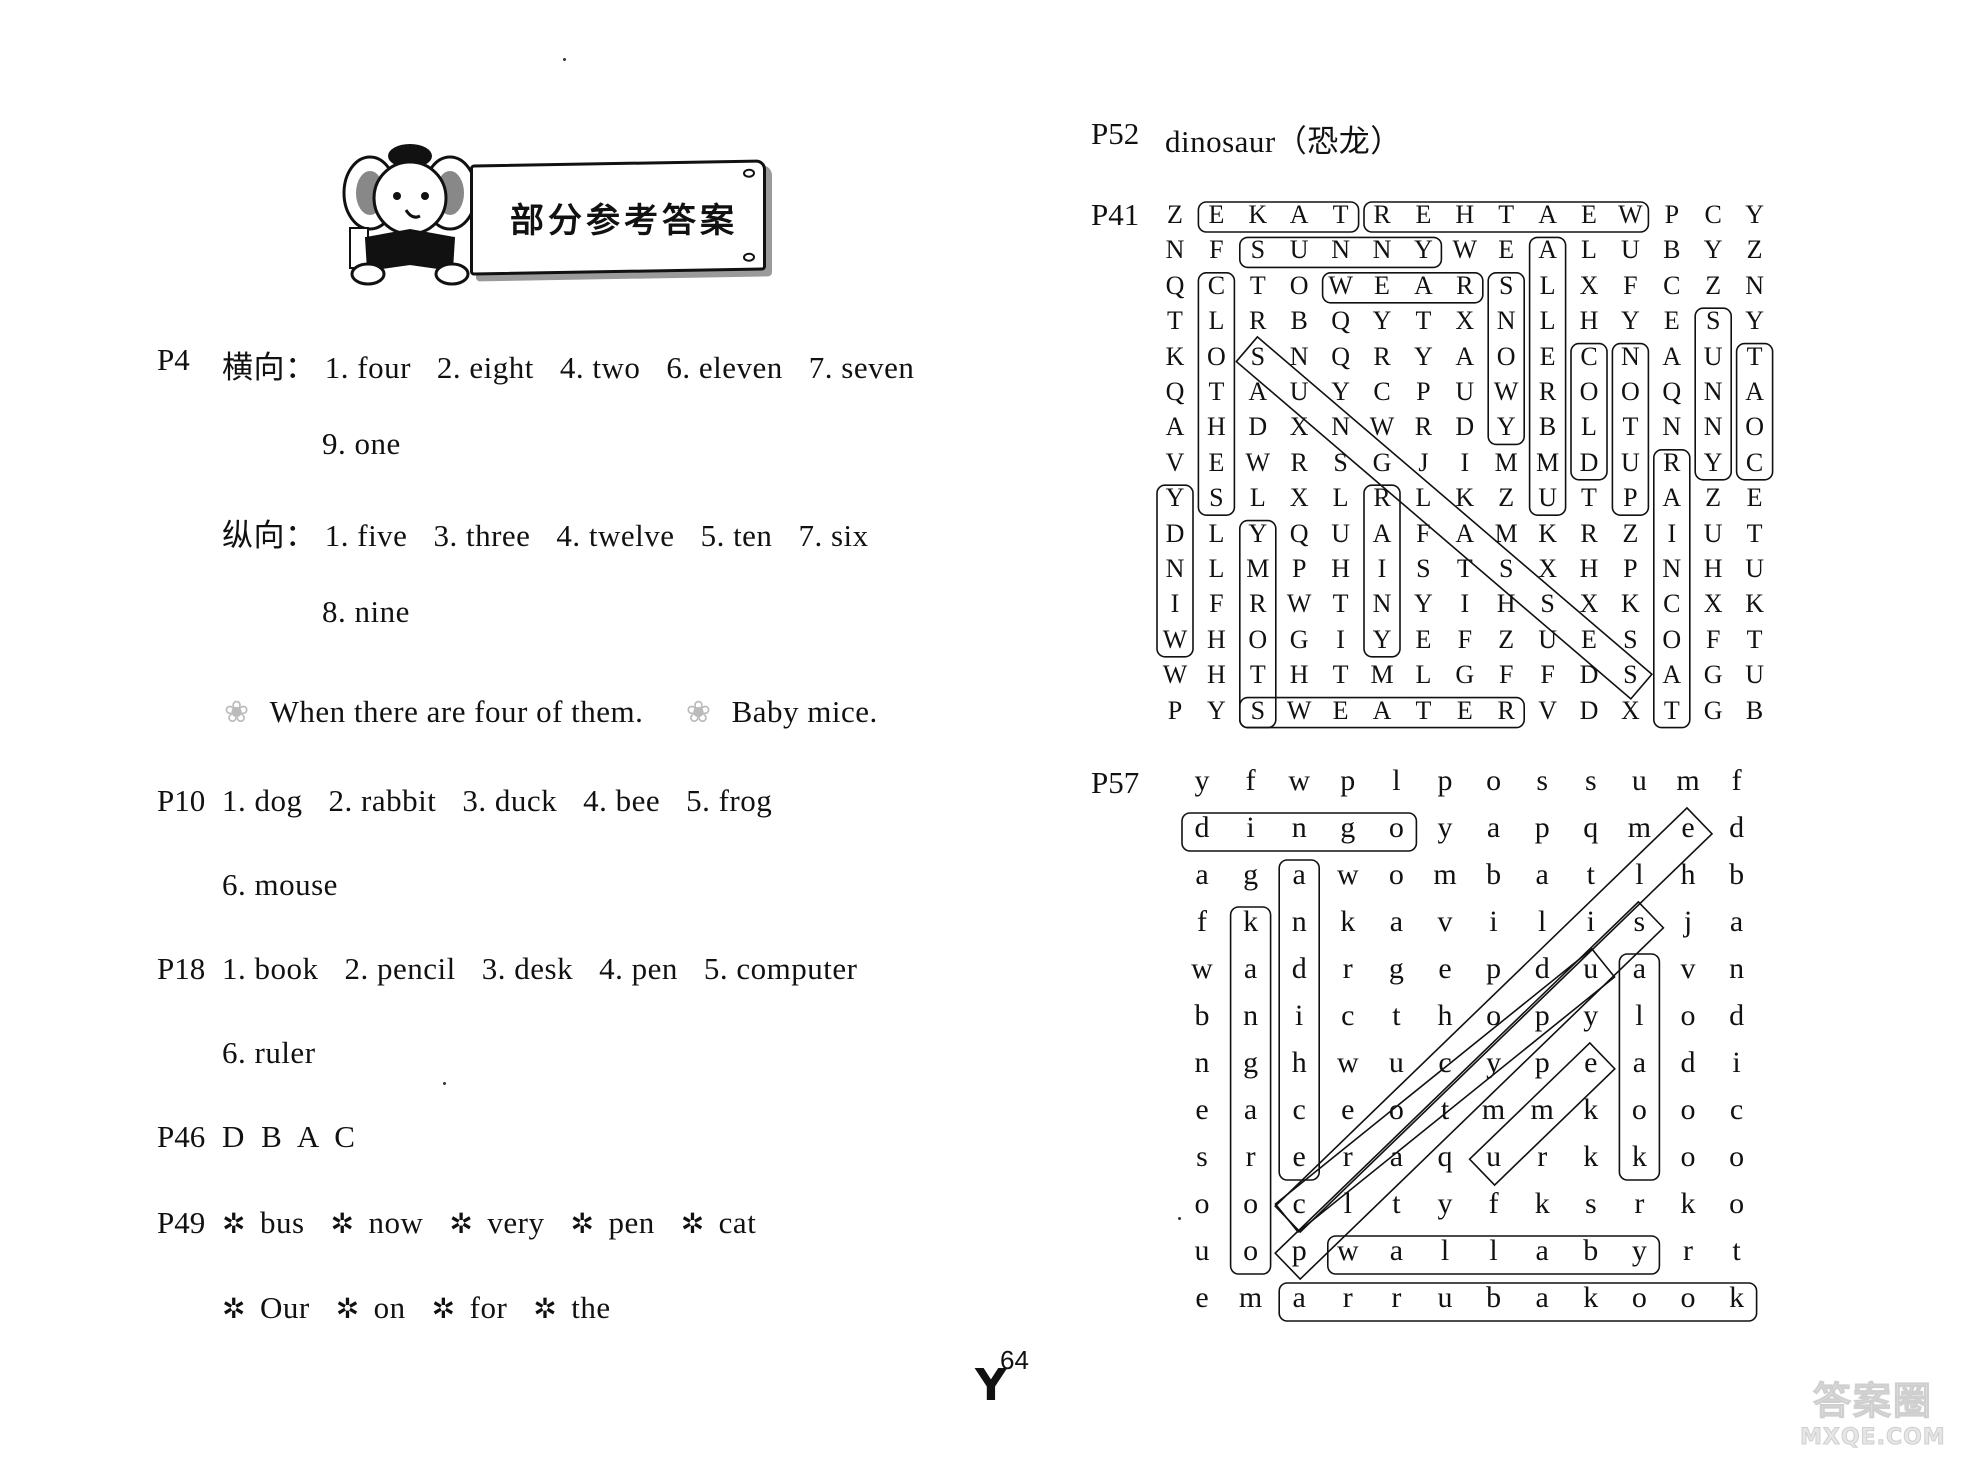 The image size is (1974, 1459). I want to click on watermark-cn: 答案圈, so click(1872, 1401).